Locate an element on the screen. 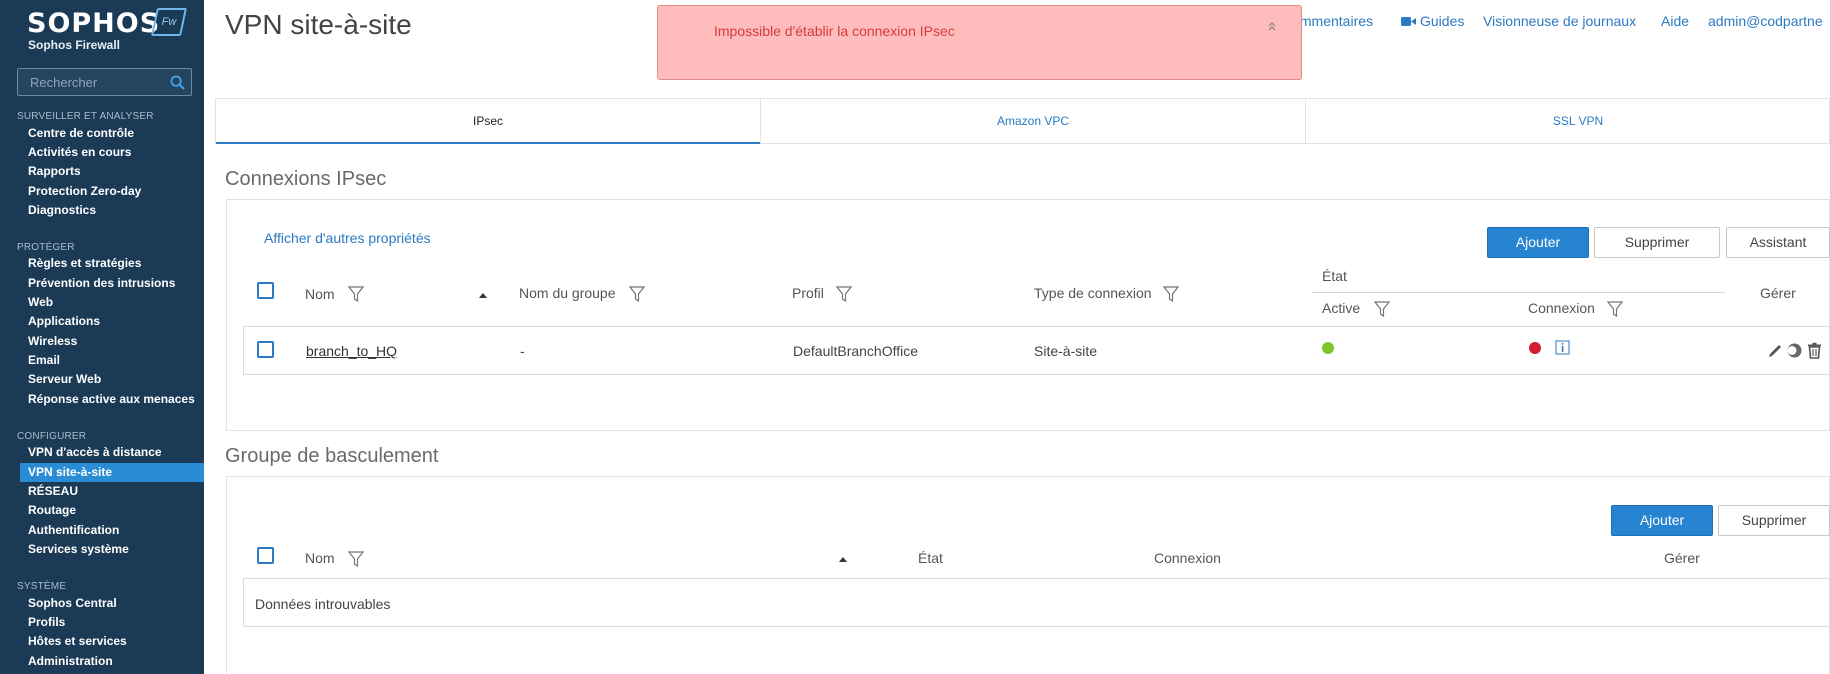 This screenshot has width=1830, height=674. nav-item-web-server: Serveur Web is located at coordinates (112, 379).